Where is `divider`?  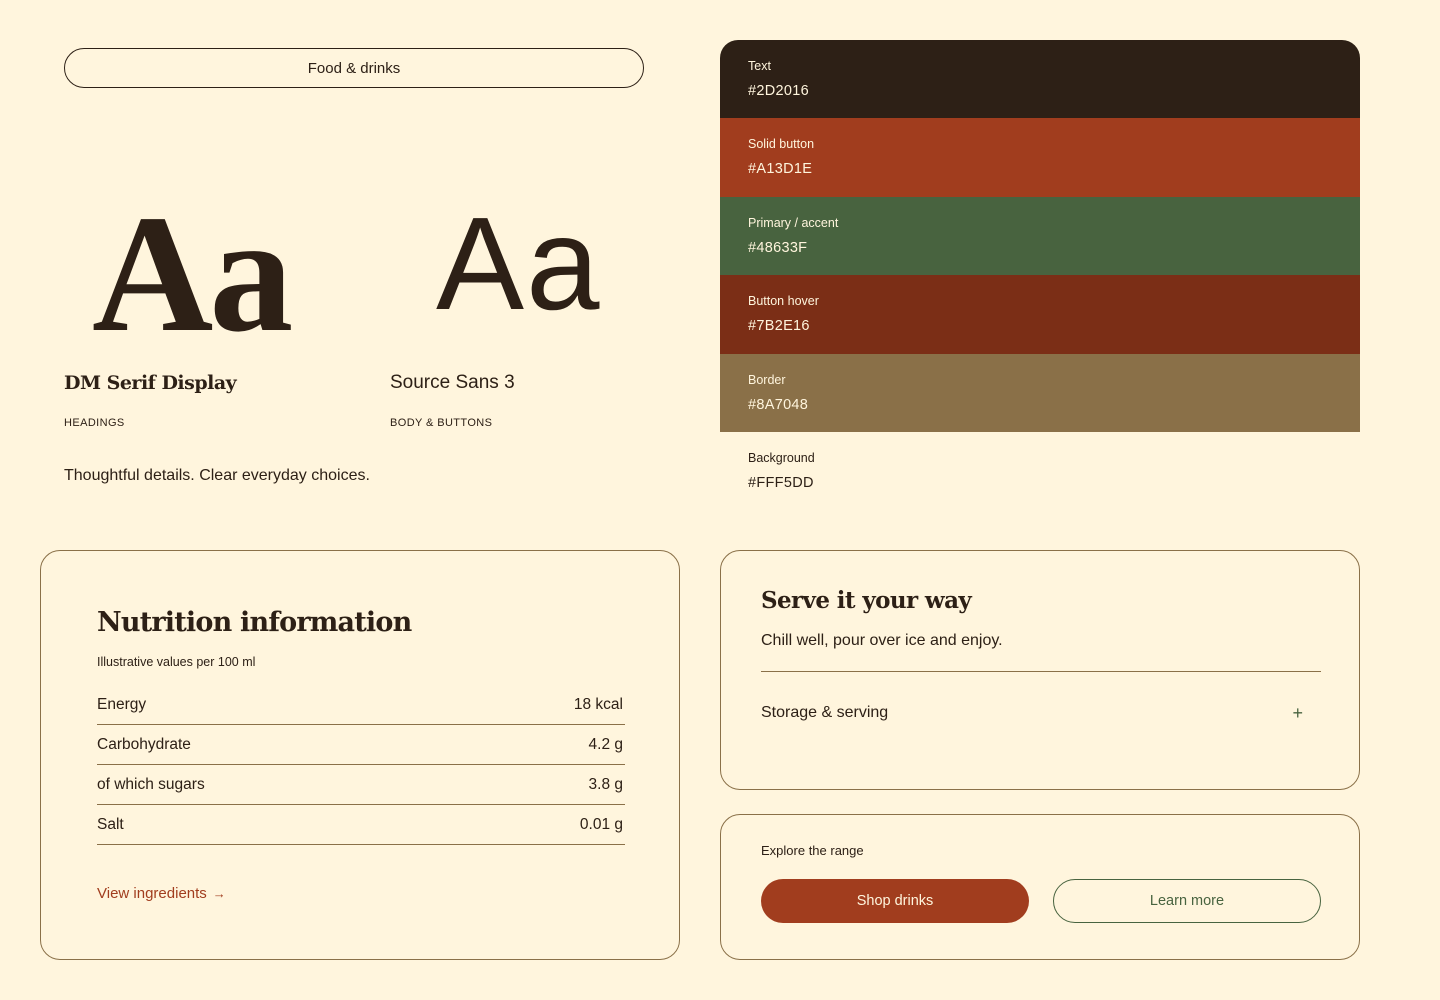 divider is located at coordinates (1041, 671).